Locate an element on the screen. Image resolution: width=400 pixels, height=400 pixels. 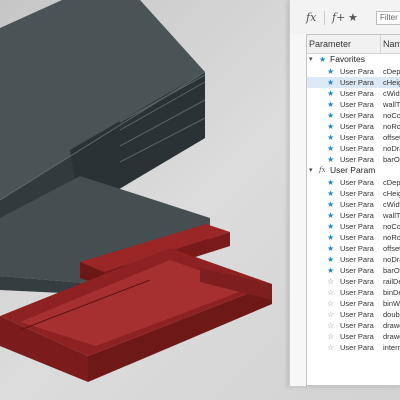
table-row: ☆ User Para intern is located at coordinates (353, 347).